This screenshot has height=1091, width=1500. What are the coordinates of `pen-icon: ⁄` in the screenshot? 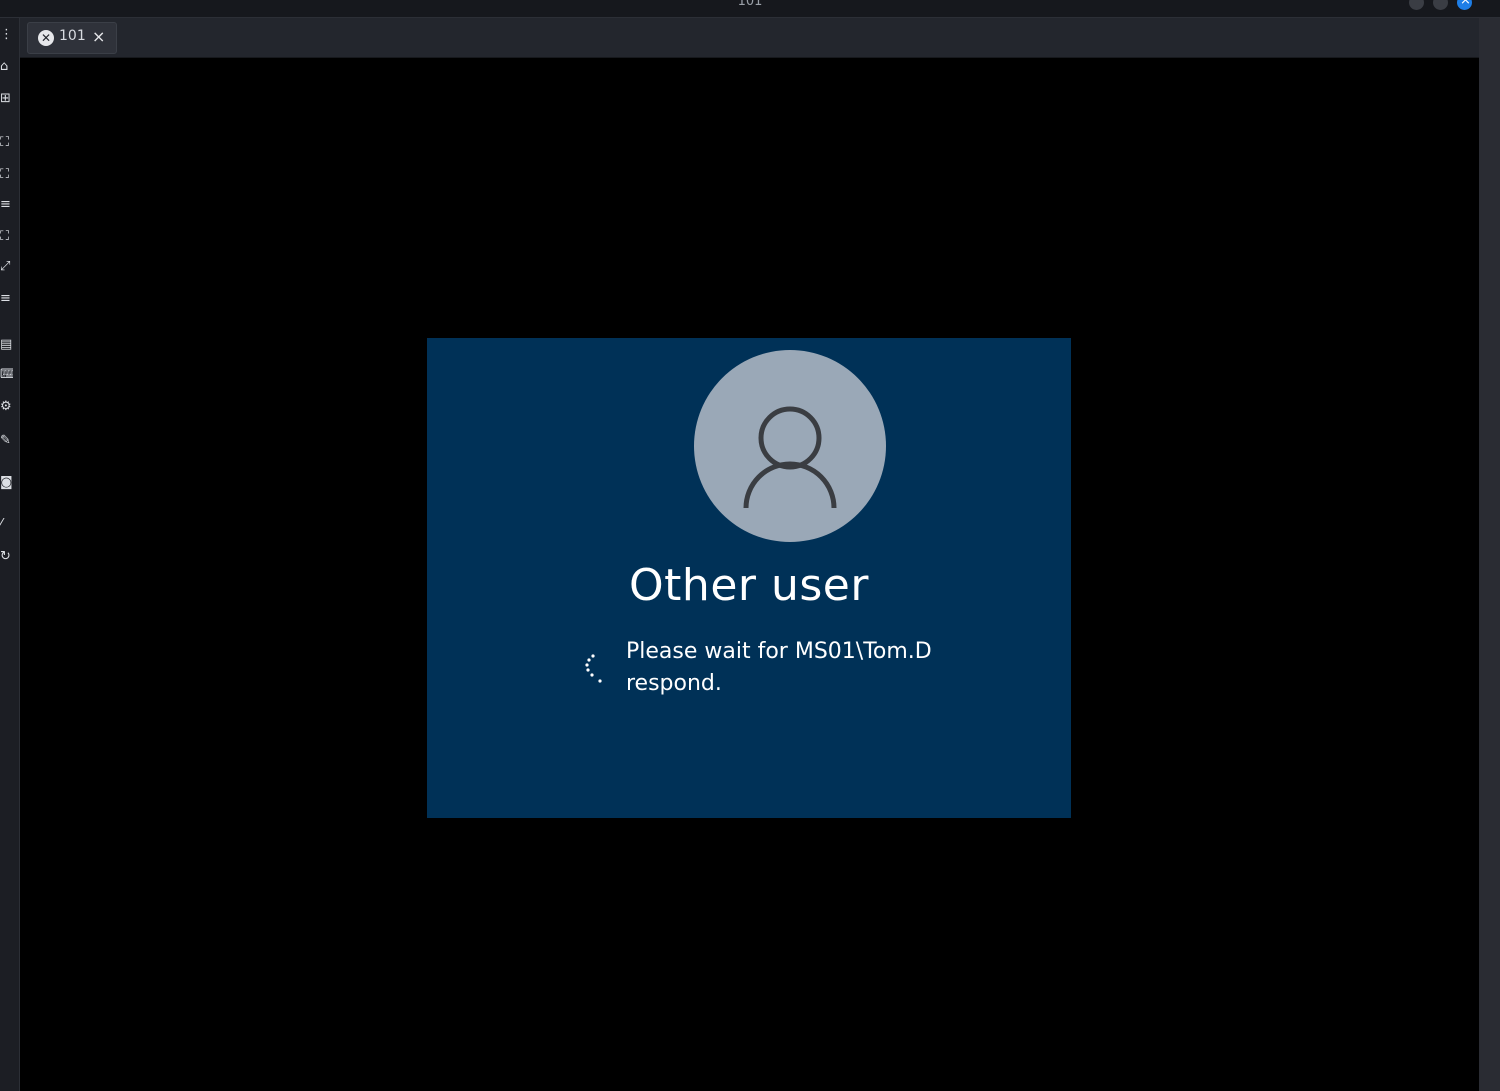 It's located at (6, 525).